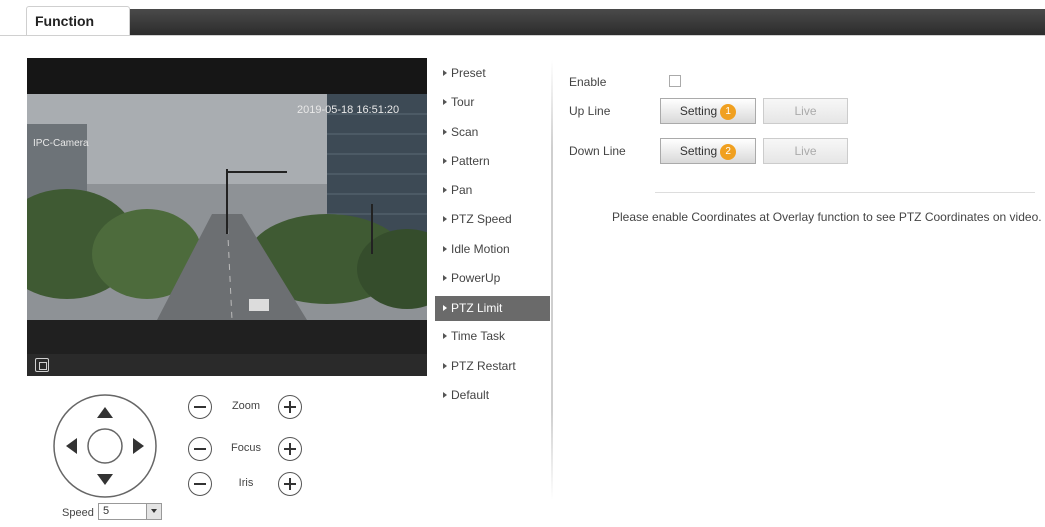  I want to click on zoom-out-button, so click(200, 407).